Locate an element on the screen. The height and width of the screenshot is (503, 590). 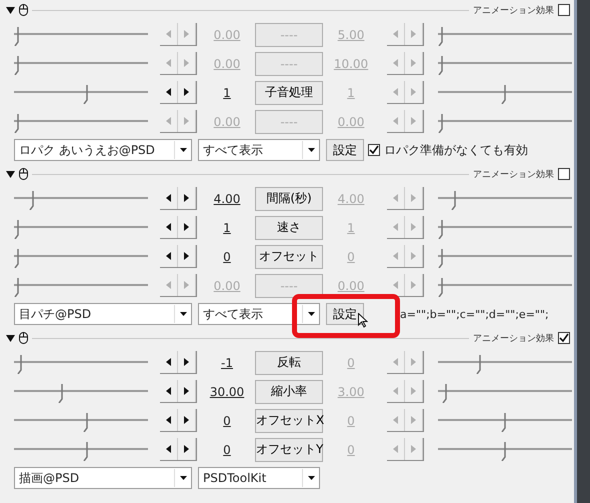
effect-dropdown: ロパク あいうえお@PSD is located at coordinates (103, 150).